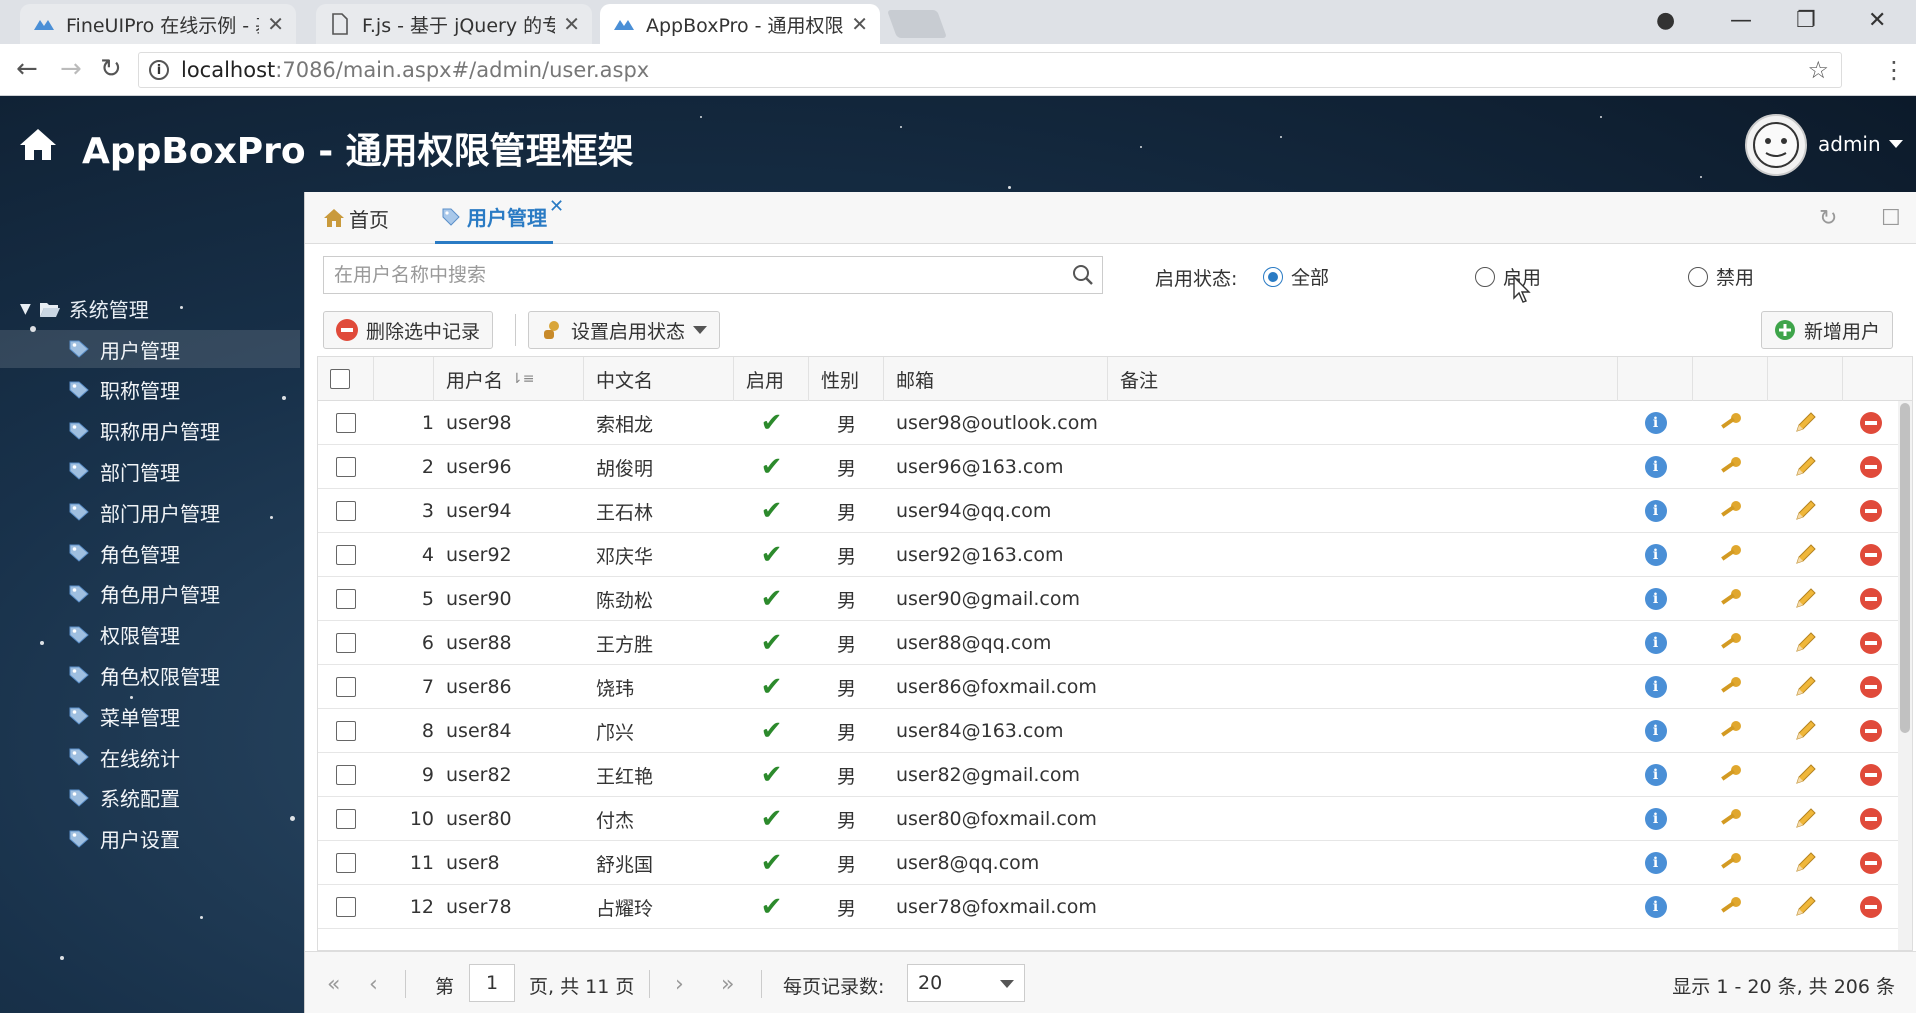  Describe the element at coordinates (1741, 20) in the screenshot. I see `minimize-icon: —` at that location.